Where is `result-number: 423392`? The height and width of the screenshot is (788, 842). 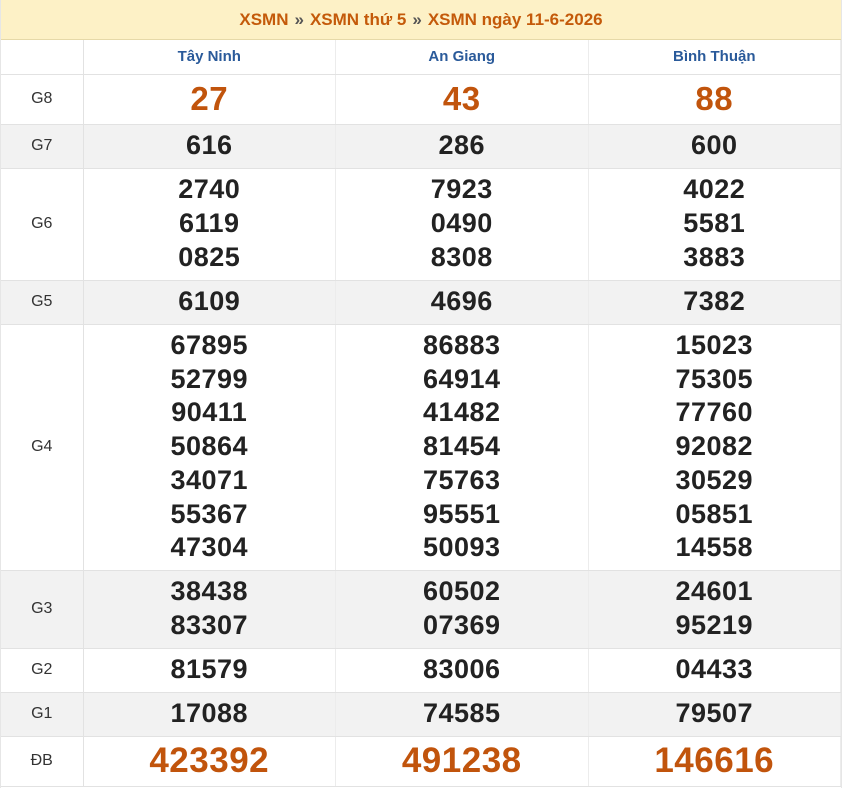
result-number: 423392 is located at coordinates (209, 760).